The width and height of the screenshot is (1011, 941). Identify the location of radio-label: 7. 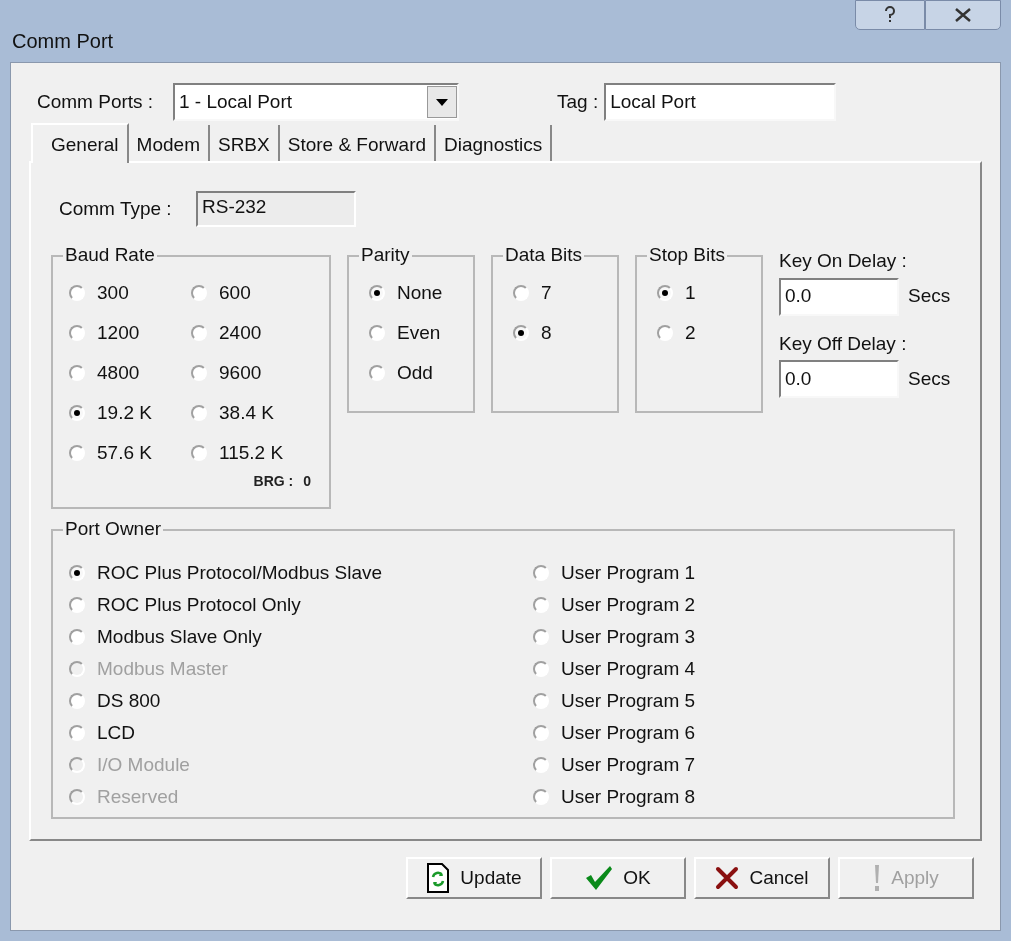
(546, 293).